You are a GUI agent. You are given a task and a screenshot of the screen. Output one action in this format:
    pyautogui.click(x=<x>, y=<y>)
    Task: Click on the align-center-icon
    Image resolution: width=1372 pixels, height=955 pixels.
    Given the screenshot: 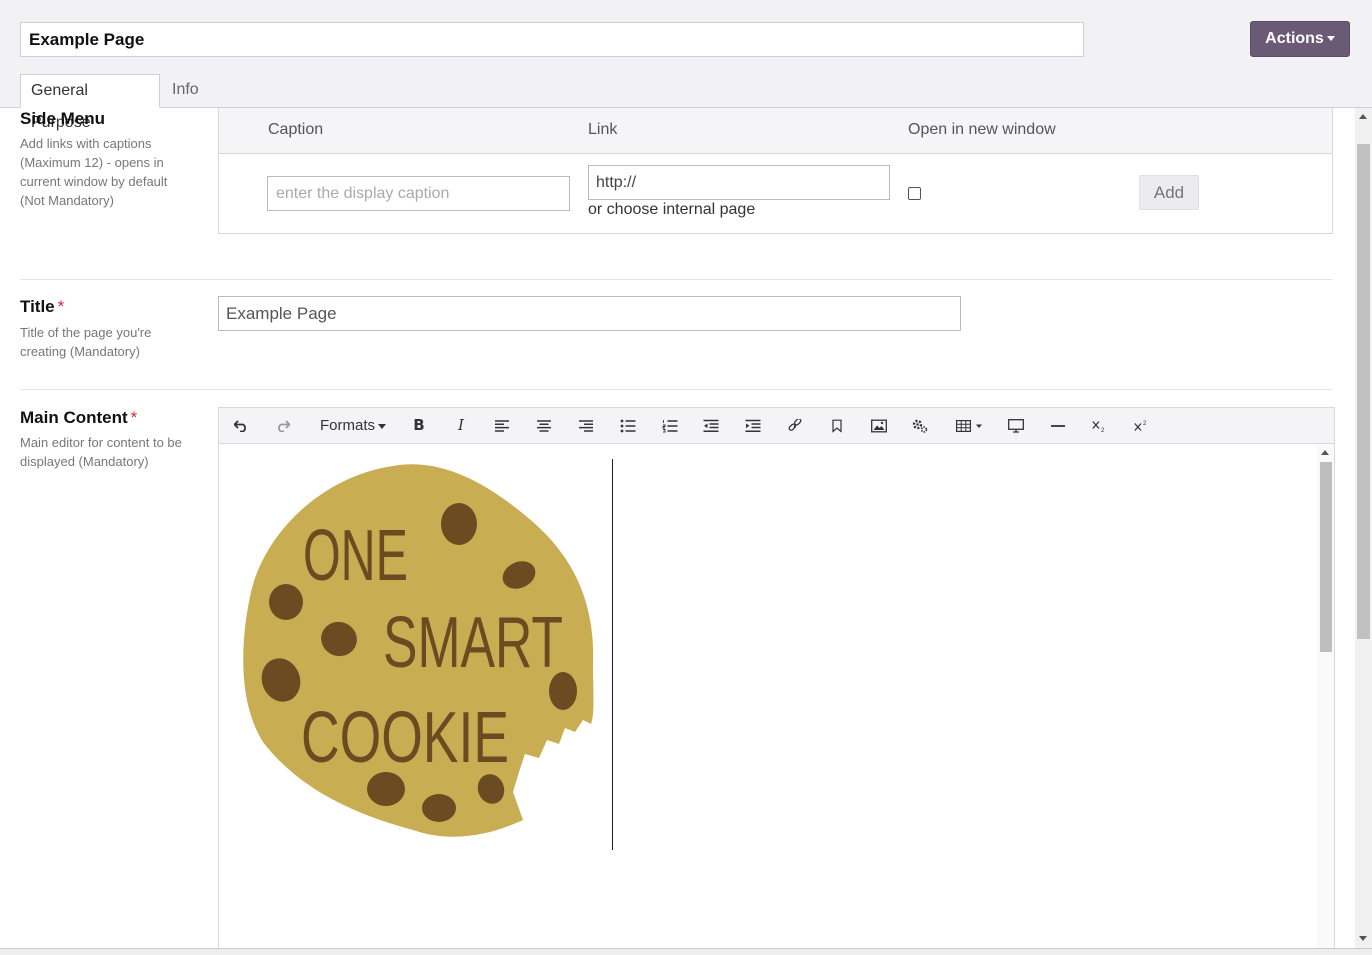 What is the action you would take?
    pyautogui.click(x=544, y=425)
    